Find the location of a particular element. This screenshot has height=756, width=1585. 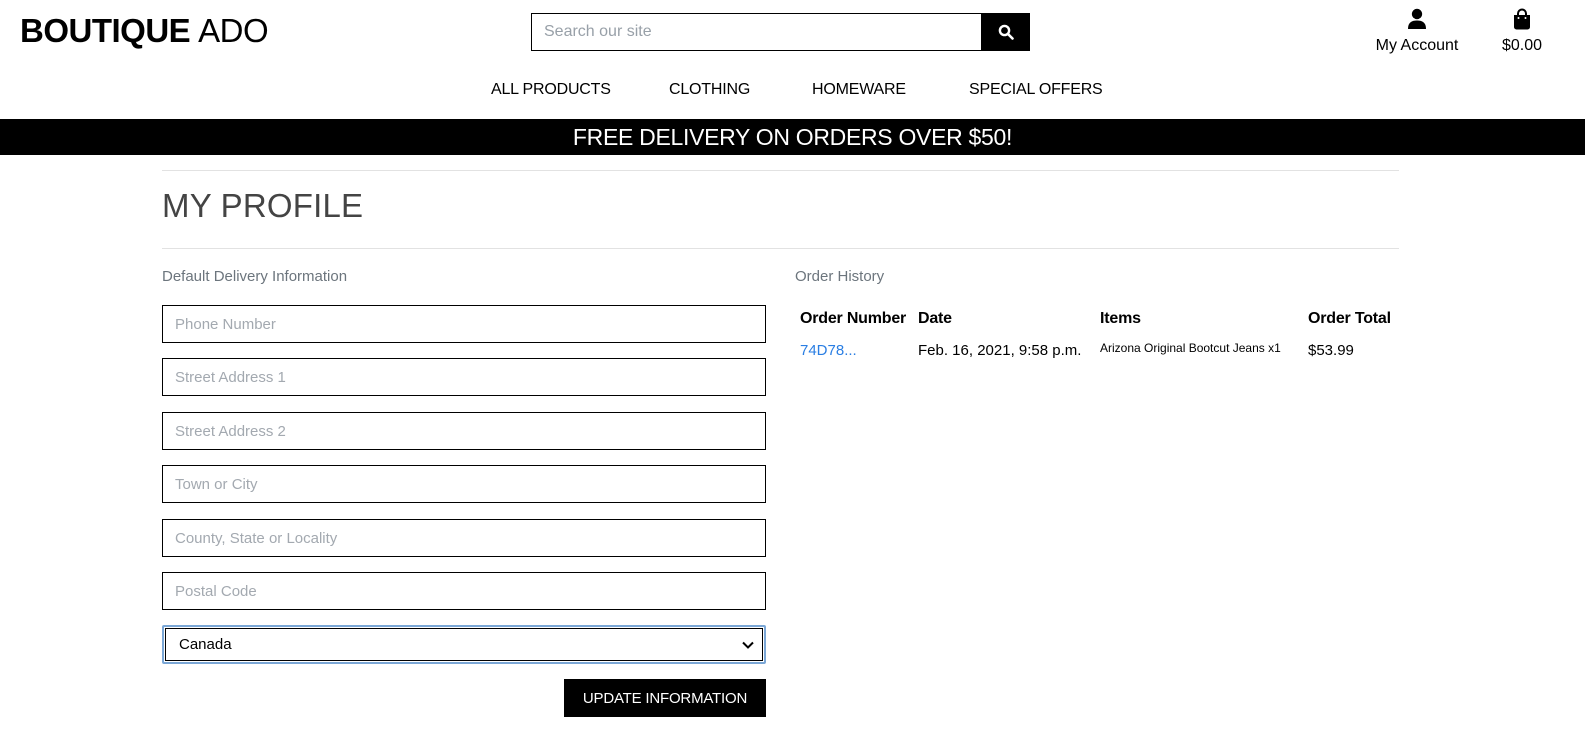

divider-top is located at coordinates (780, 170).